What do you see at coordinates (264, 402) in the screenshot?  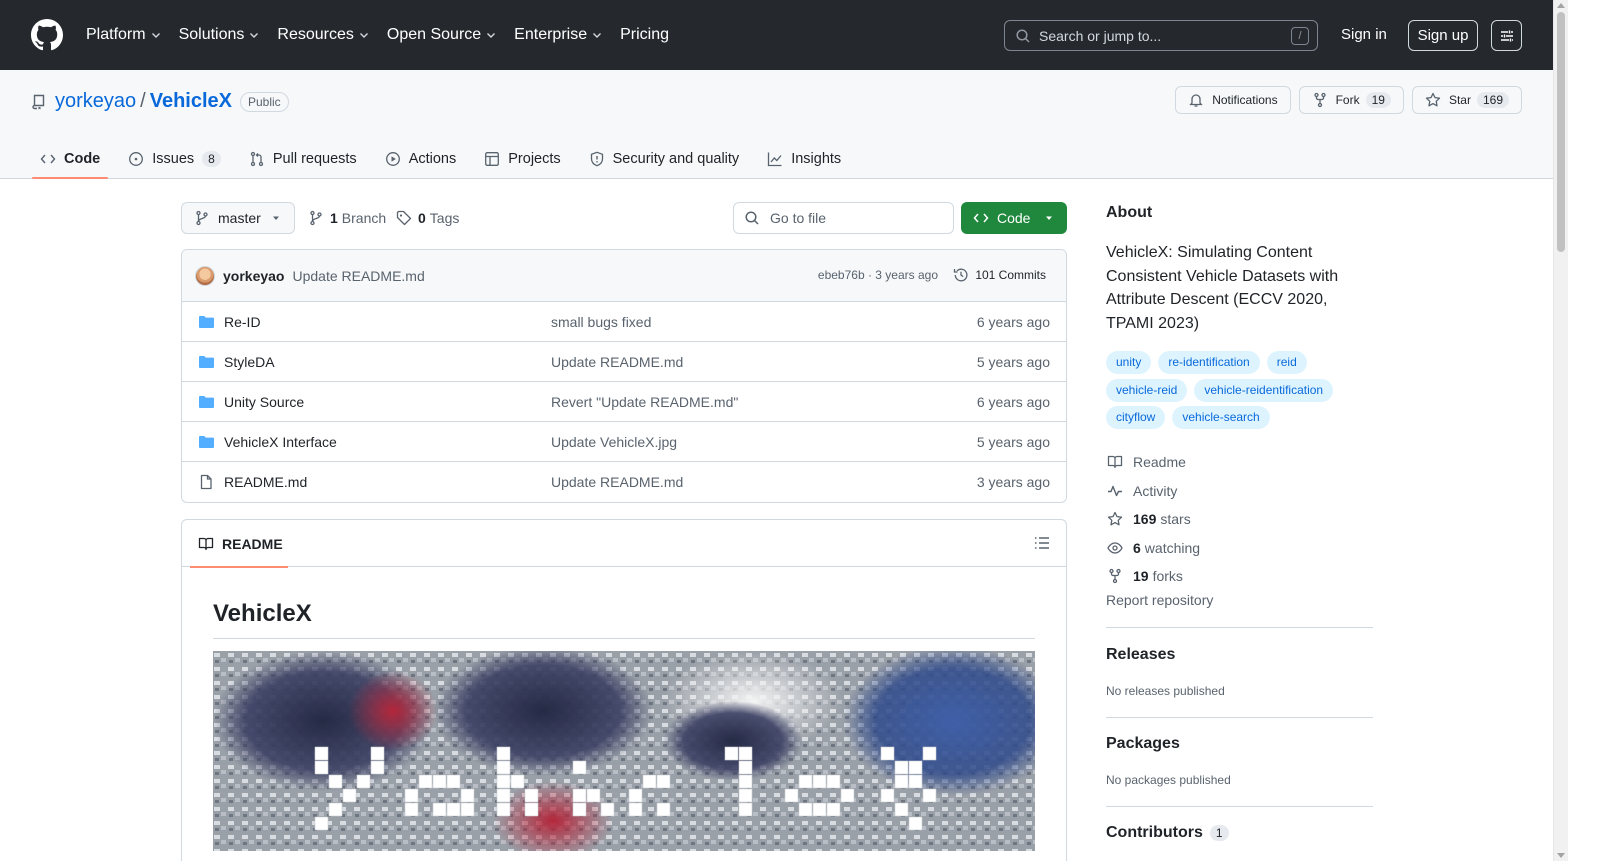 I see `file-name-link: Unity Source` at bounding box center [264, 402].